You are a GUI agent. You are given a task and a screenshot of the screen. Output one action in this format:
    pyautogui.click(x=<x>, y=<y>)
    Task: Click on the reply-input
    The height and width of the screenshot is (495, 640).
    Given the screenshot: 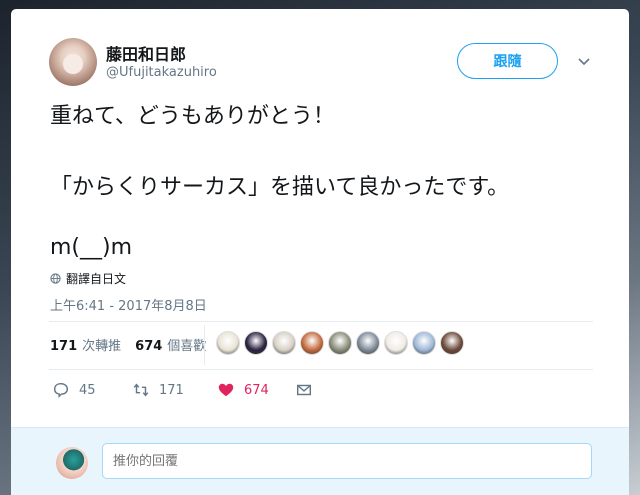 What is the action you would take?
    pyautogui.click(x=347, y=461)
    